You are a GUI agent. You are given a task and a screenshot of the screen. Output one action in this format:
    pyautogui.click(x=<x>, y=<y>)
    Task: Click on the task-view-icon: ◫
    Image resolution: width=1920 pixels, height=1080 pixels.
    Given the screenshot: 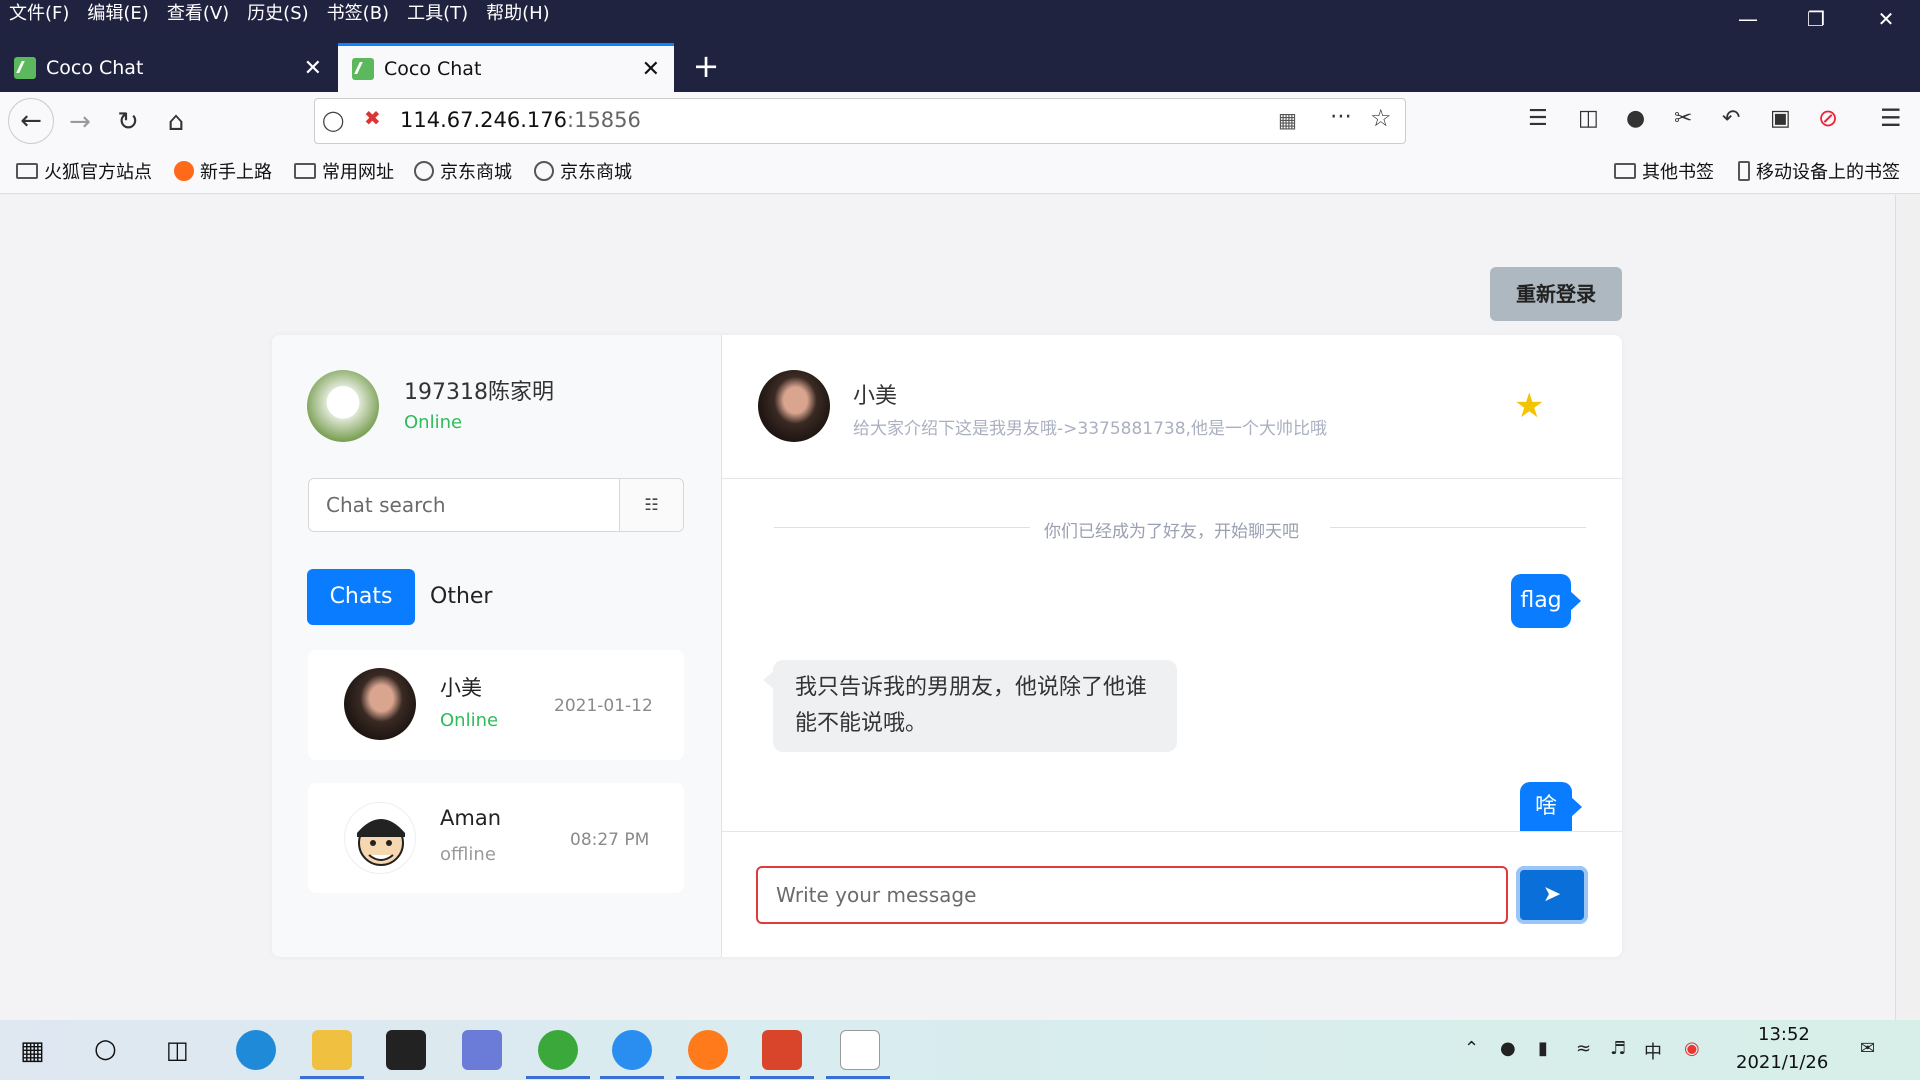 What is the action you would take?
    pyautogui.click(x=177, y=1050)
    